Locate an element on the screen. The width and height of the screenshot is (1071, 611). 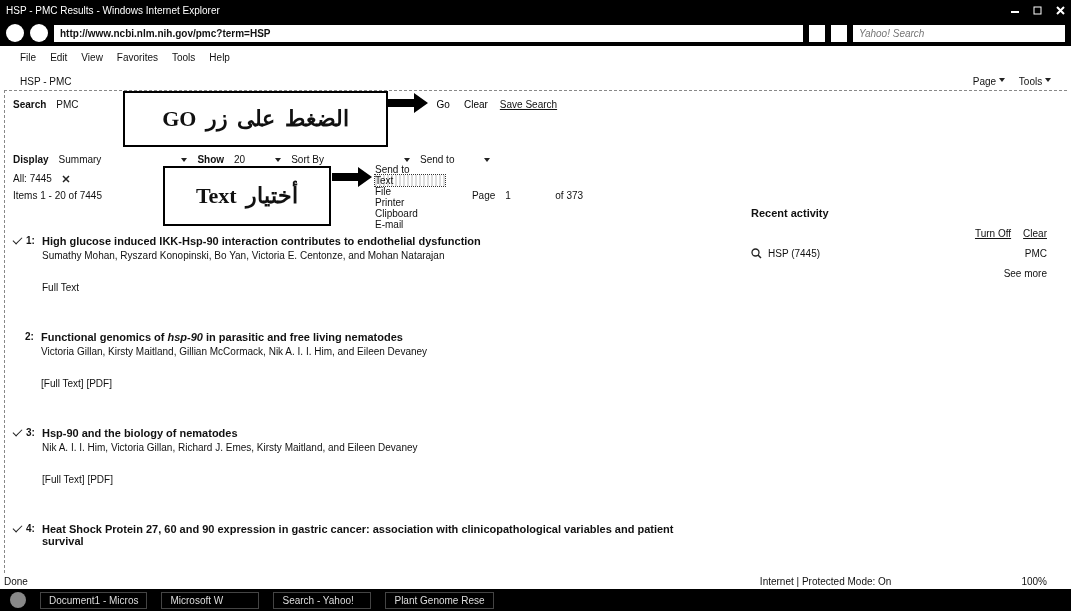
recent-action-link: Clear is located at coordinates (1035, 233).